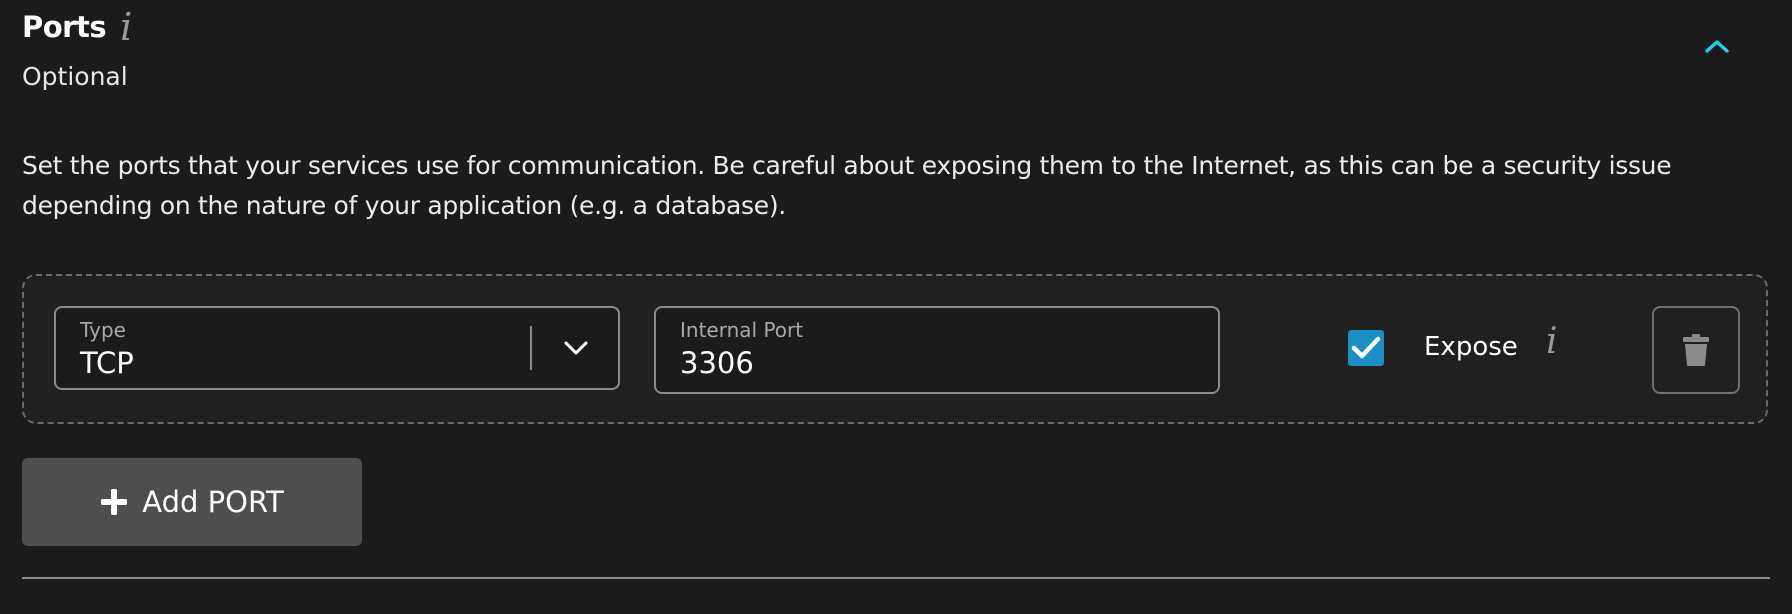 The image size is (1792, 614). I want to click on section-title: Ports, so click(64, 27).